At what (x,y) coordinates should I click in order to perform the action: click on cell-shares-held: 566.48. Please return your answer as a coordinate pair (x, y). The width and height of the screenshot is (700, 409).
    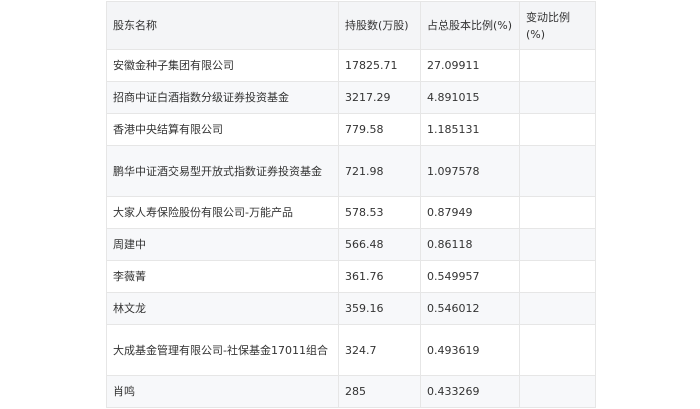
    Looking at the image, I should click on (379, 244).